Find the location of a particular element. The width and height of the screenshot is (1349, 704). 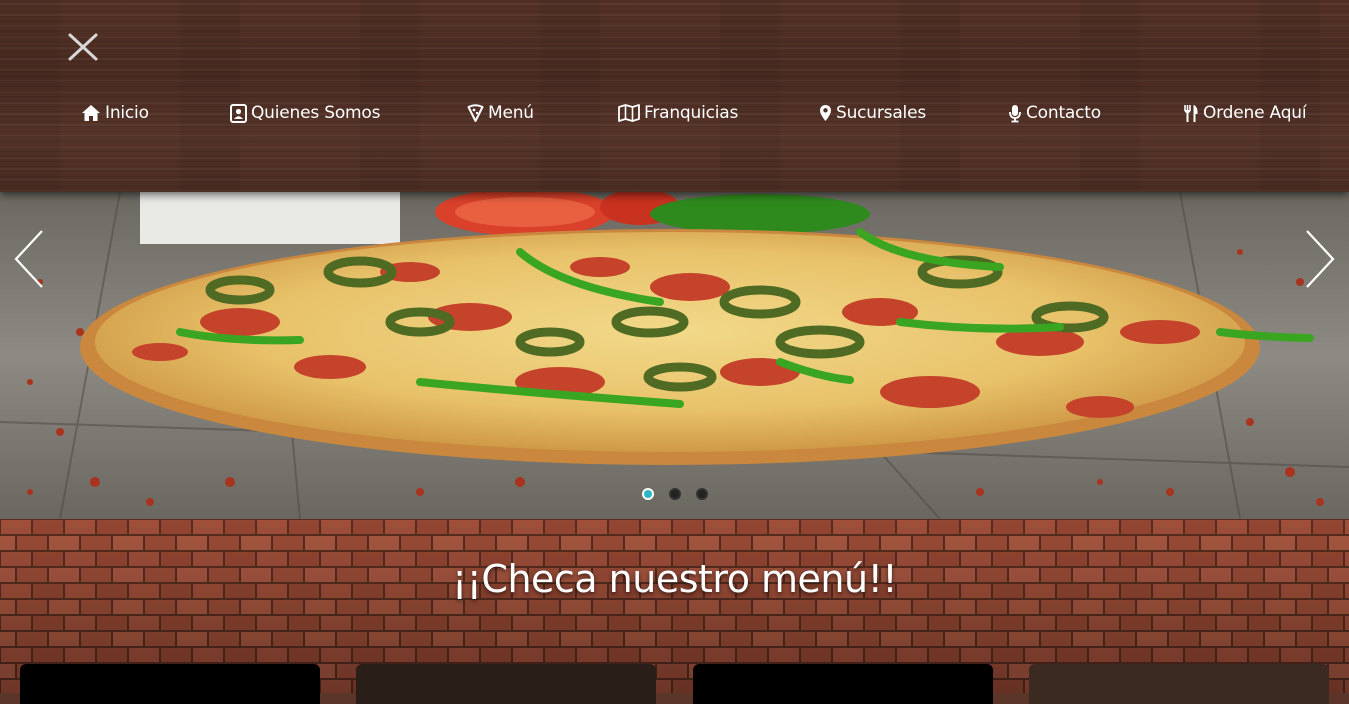

contact-card-icon is located at coordinates (238, 113).